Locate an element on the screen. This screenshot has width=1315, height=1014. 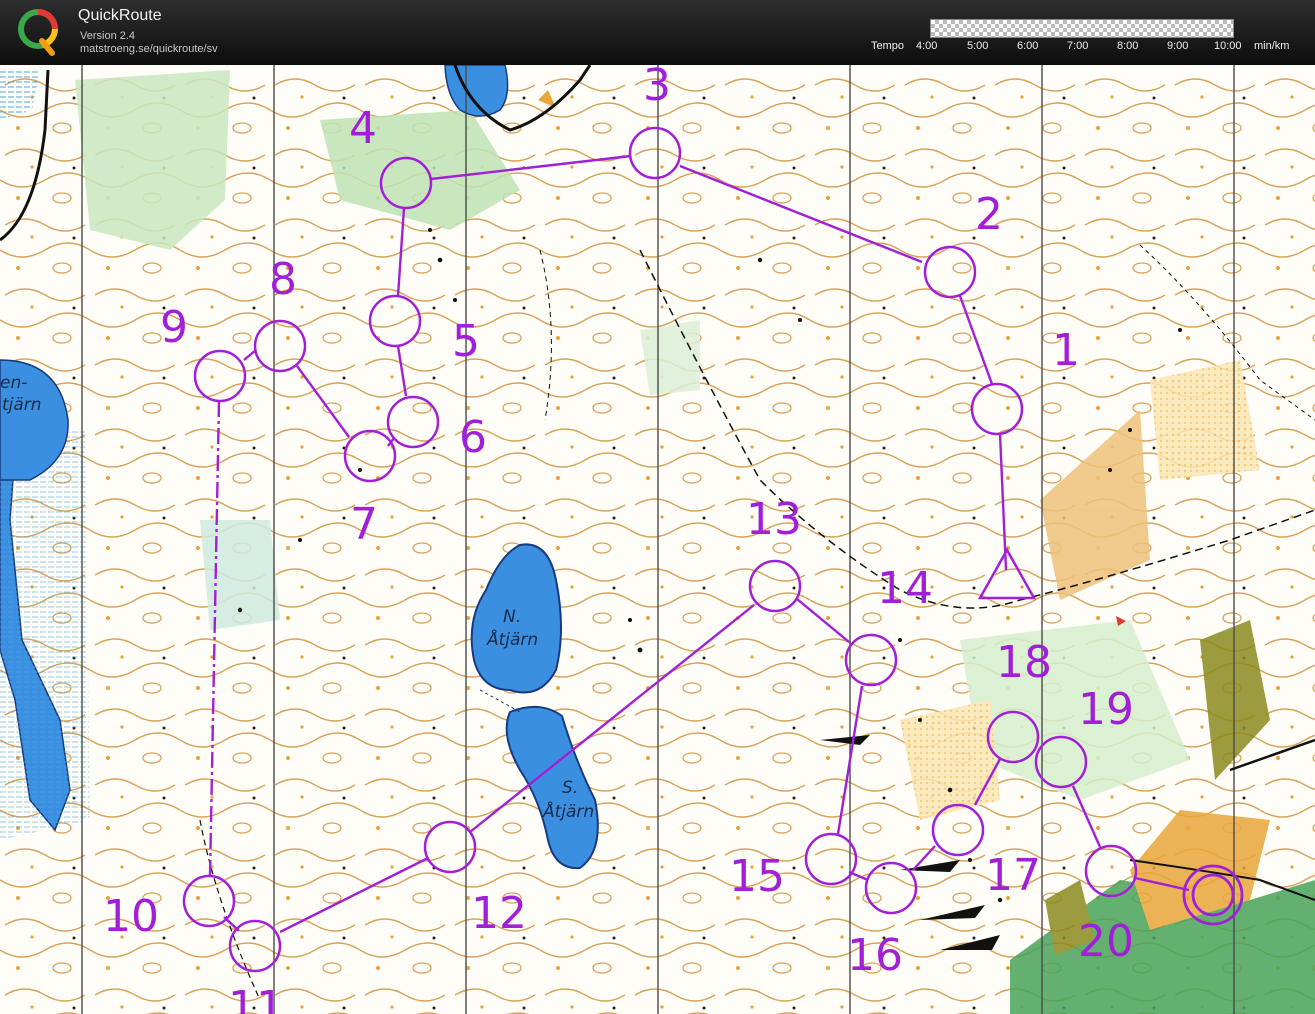
tempo-tick: 6:00 is located at coordinates (1028, 46).